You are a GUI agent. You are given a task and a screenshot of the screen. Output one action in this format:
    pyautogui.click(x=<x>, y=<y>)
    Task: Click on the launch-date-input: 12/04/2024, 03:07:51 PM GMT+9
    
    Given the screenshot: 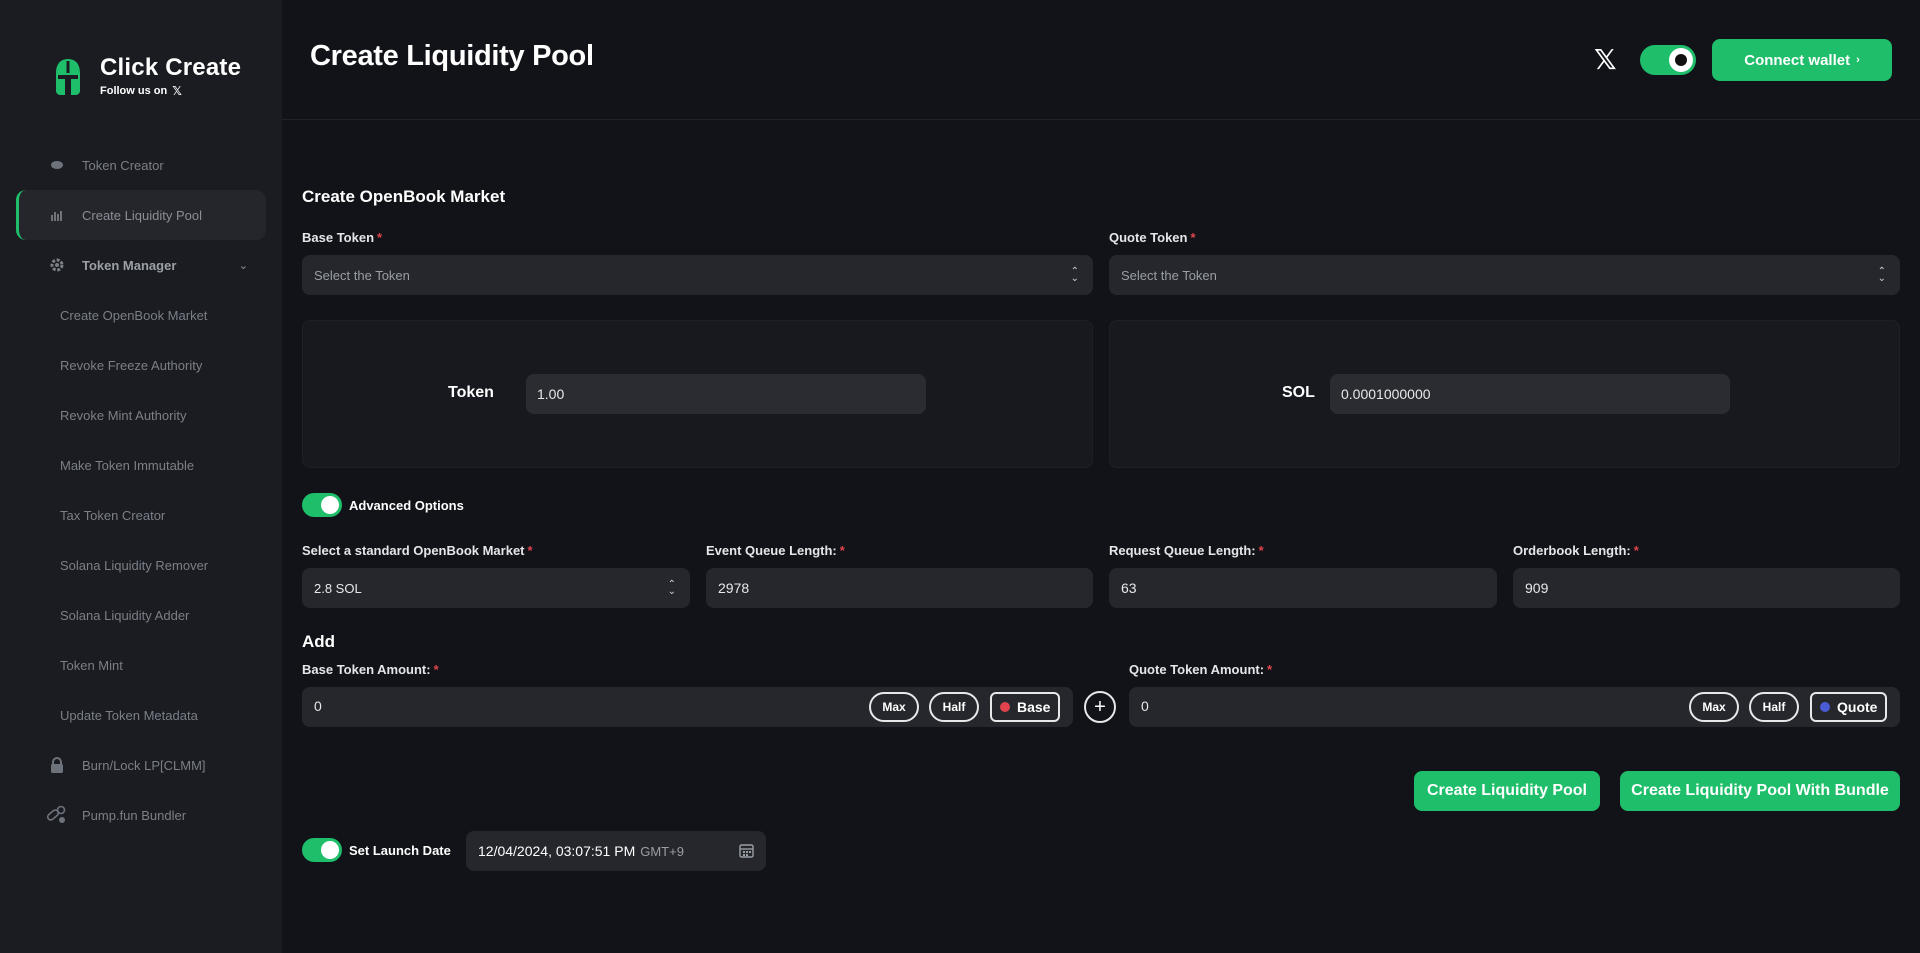 What is the action you would take?
    pyautogui.click(x=616, y=851)
    